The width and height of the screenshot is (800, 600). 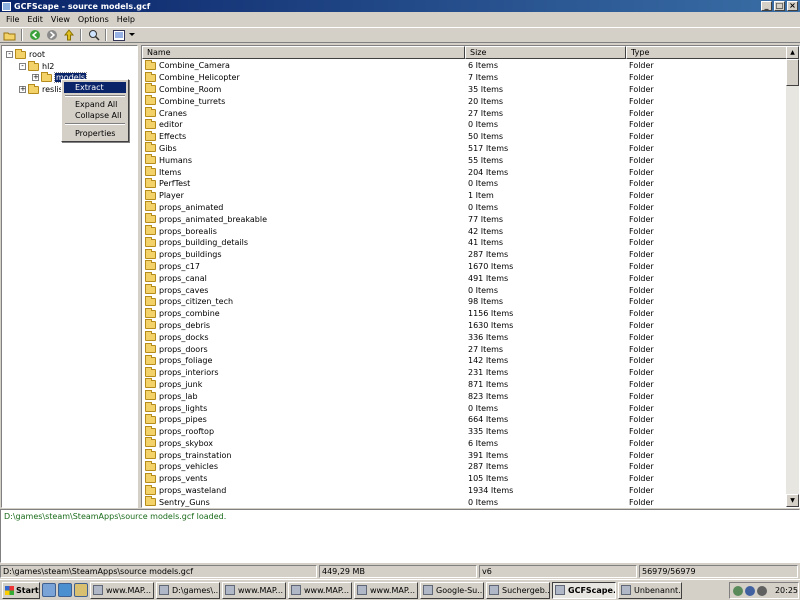 I want to click on table-row: props_animated_breakable 77 Items Folder, so click(x=464, y=219).